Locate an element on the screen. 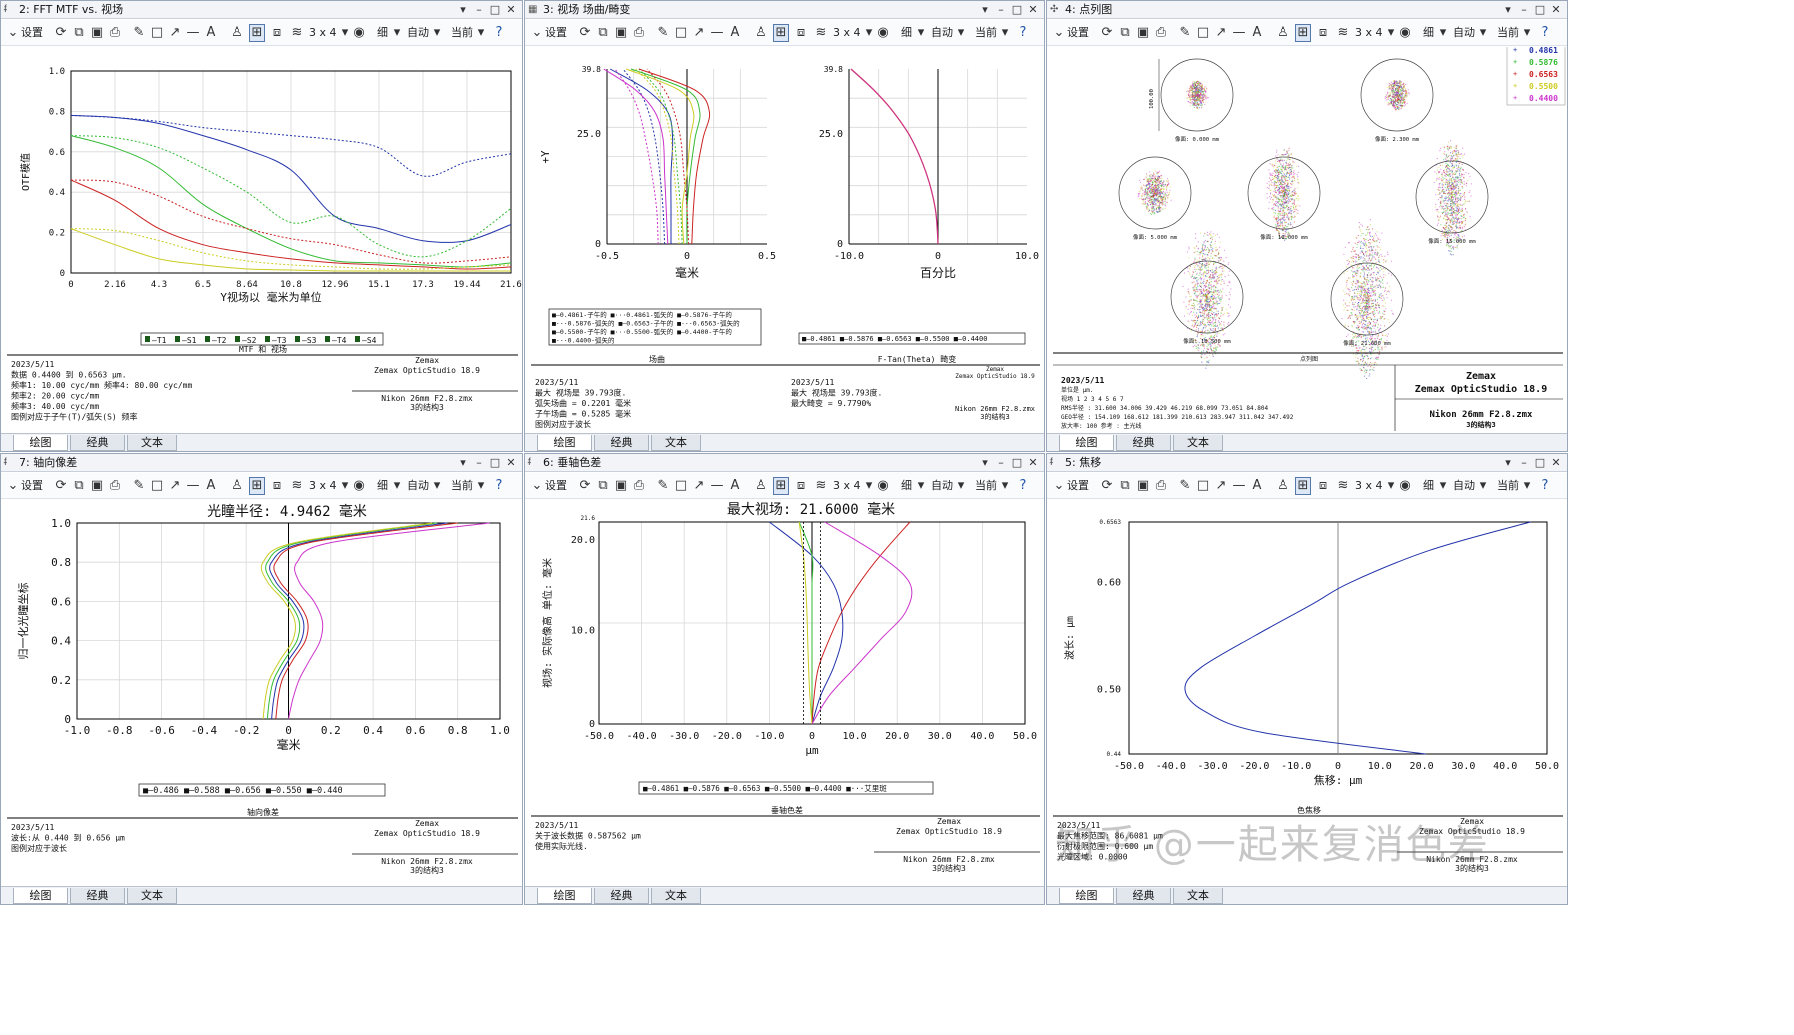 Image resolution: width=1794 pixels, height=1035 pixels. field-titlebar: ▦ 3: 视场 场曲/畸变 ▾ – □ ✕ is located at coordinates (784, 10).